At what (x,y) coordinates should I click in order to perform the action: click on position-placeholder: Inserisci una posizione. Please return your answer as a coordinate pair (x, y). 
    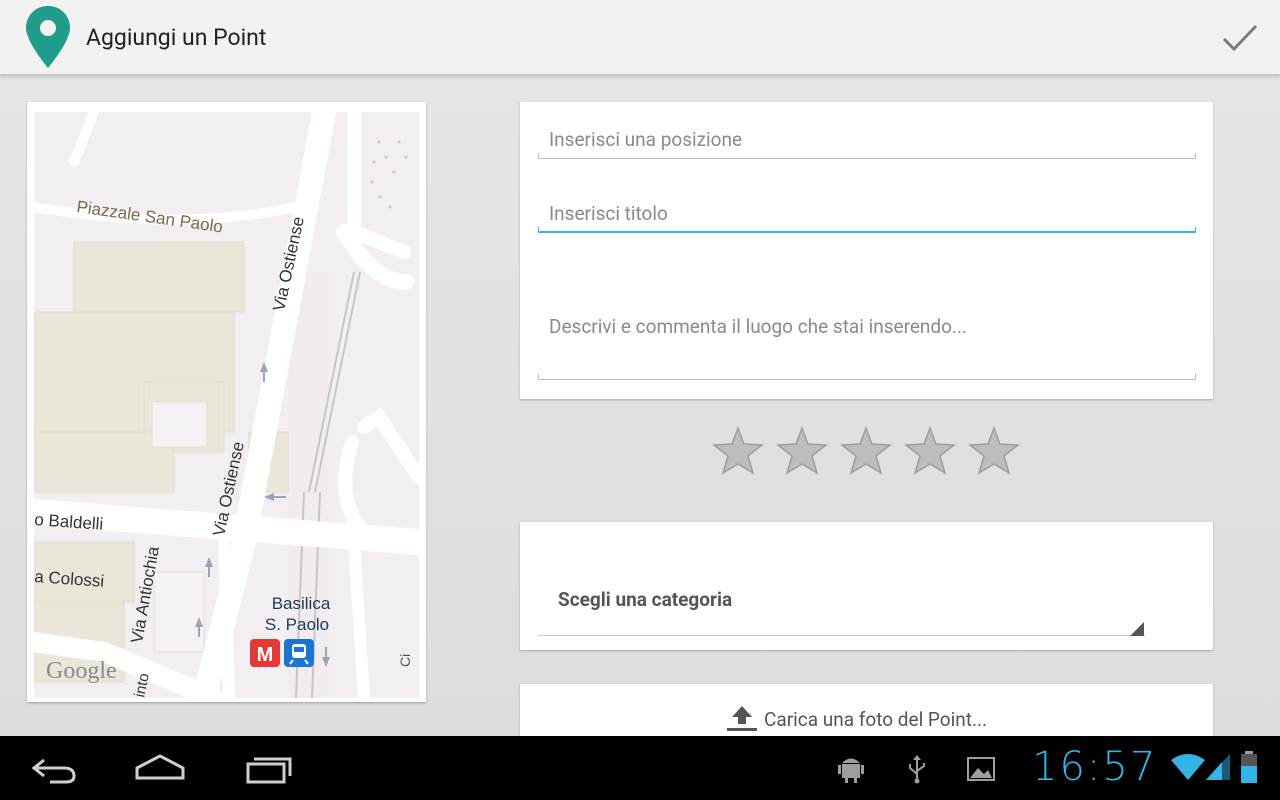
    Looking at the image, I should click on (646, 139).